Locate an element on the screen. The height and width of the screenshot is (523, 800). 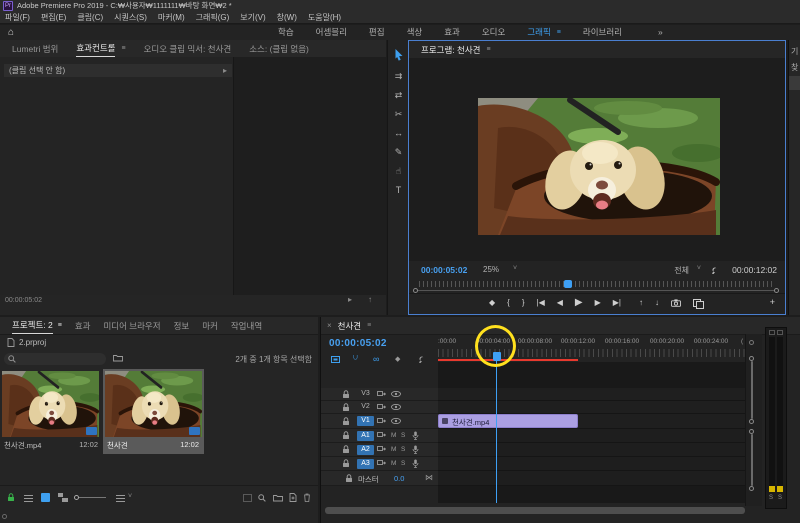
export-frame-camera-icon is located at coordinates (676, 303).